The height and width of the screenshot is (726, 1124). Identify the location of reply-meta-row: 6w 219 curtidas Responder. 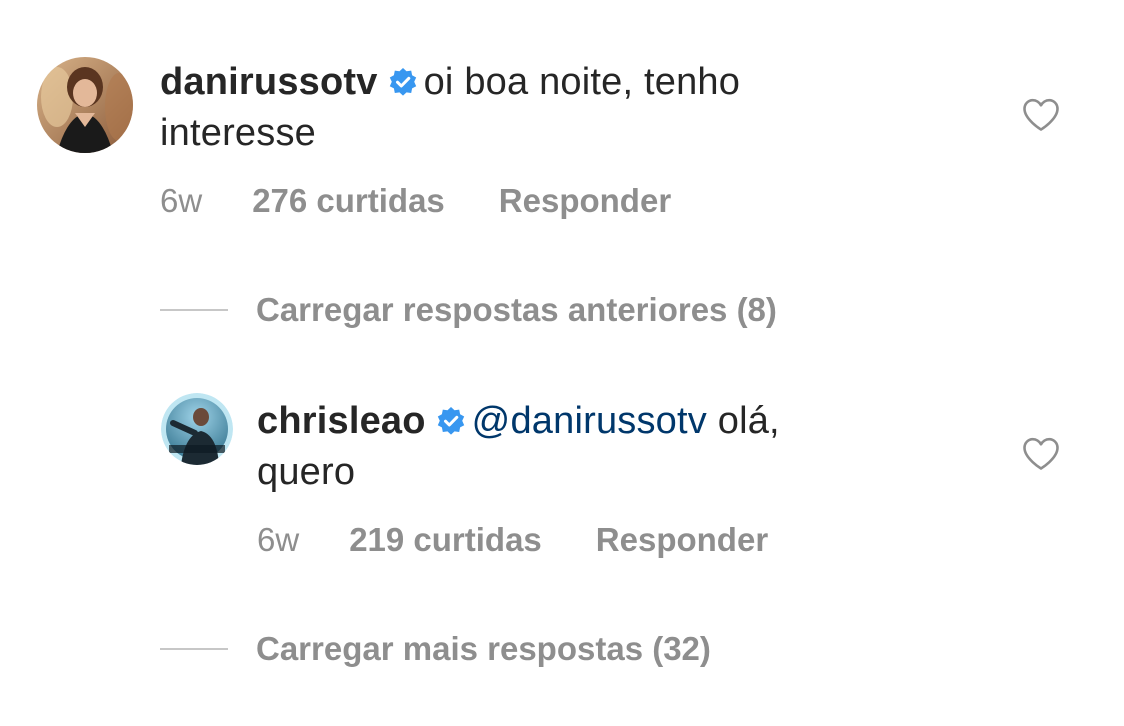
(512, 540).